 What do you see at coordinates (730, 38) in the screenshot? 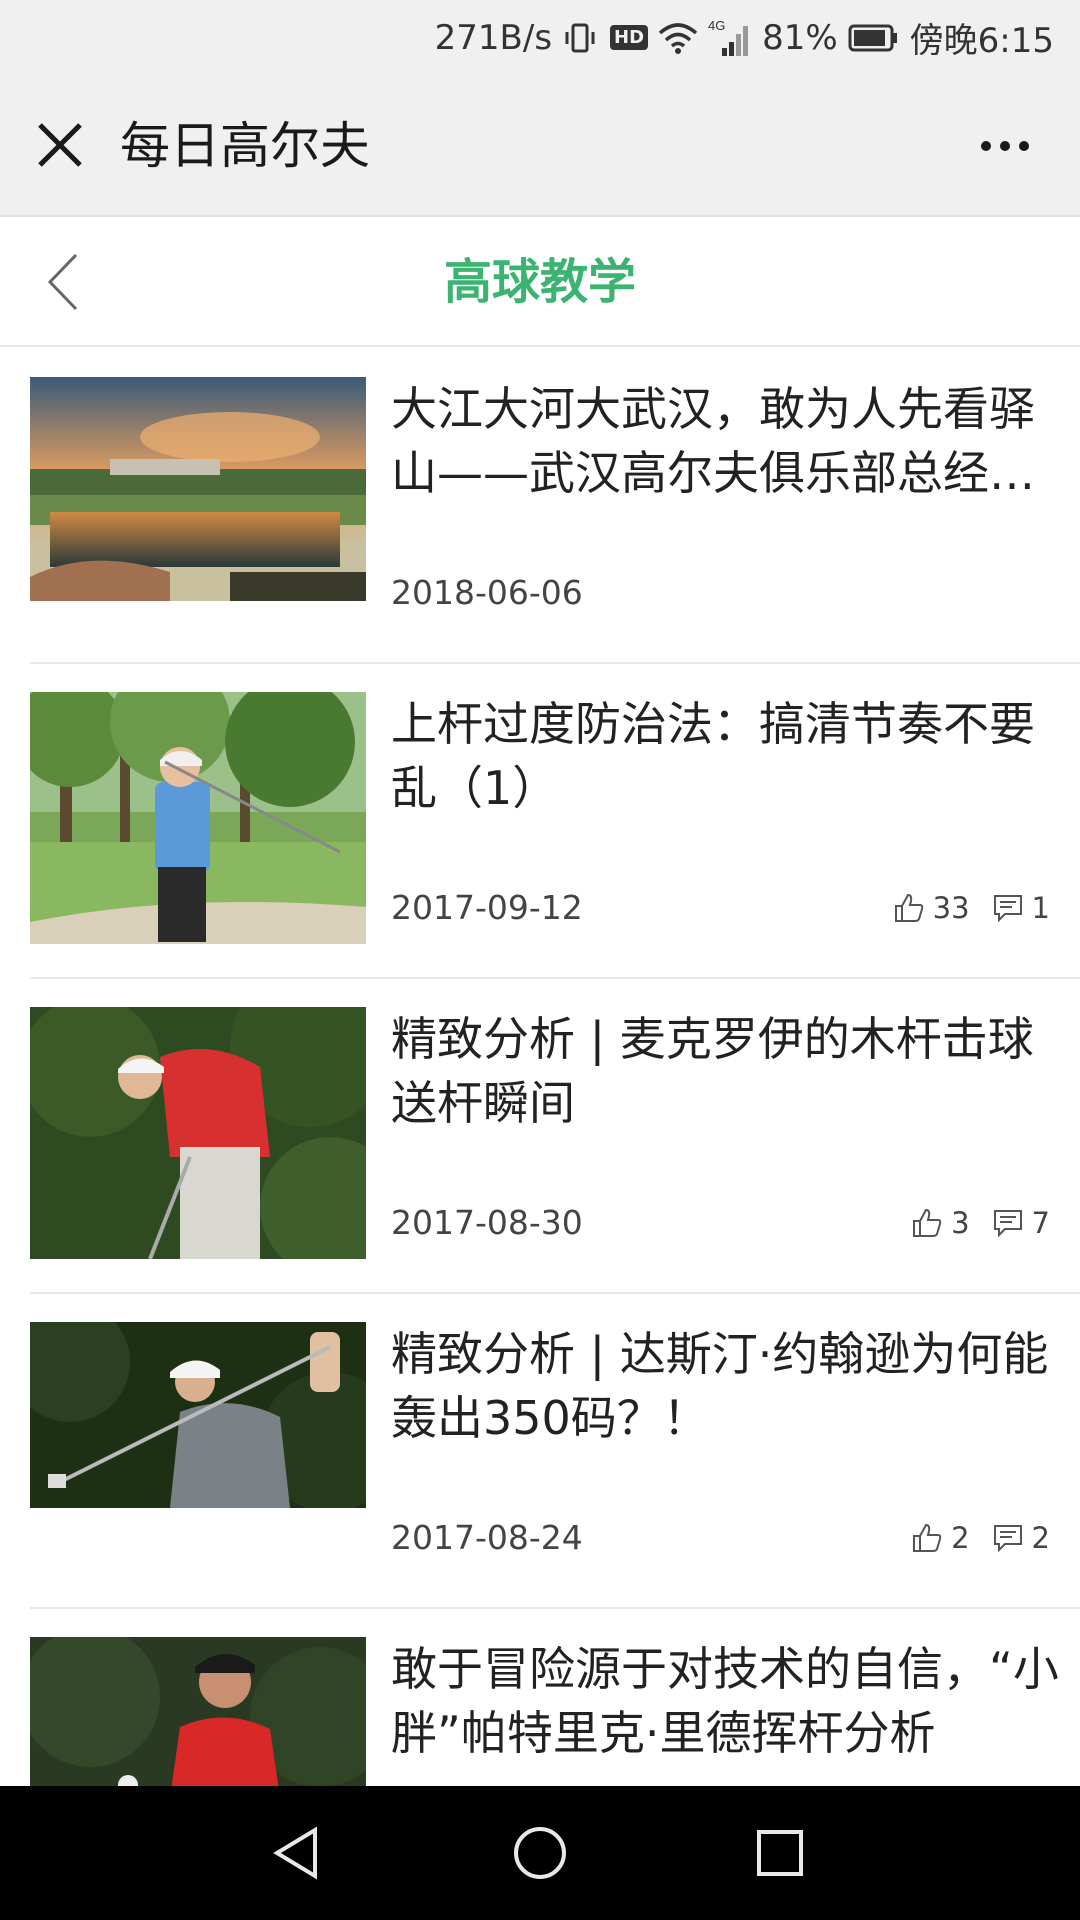
I see `signal-icon: 4G` at bounding box center [730, 38].